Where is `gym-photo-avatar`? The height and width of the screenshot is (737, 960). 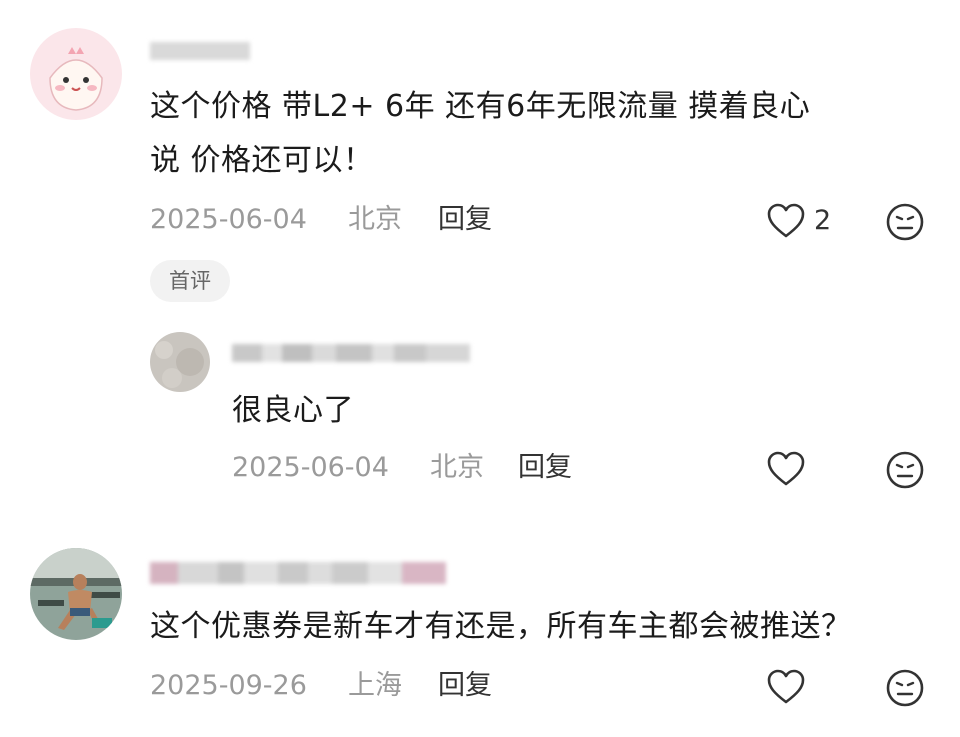
gym-photo-avatar is located at coordinates (76, 594).